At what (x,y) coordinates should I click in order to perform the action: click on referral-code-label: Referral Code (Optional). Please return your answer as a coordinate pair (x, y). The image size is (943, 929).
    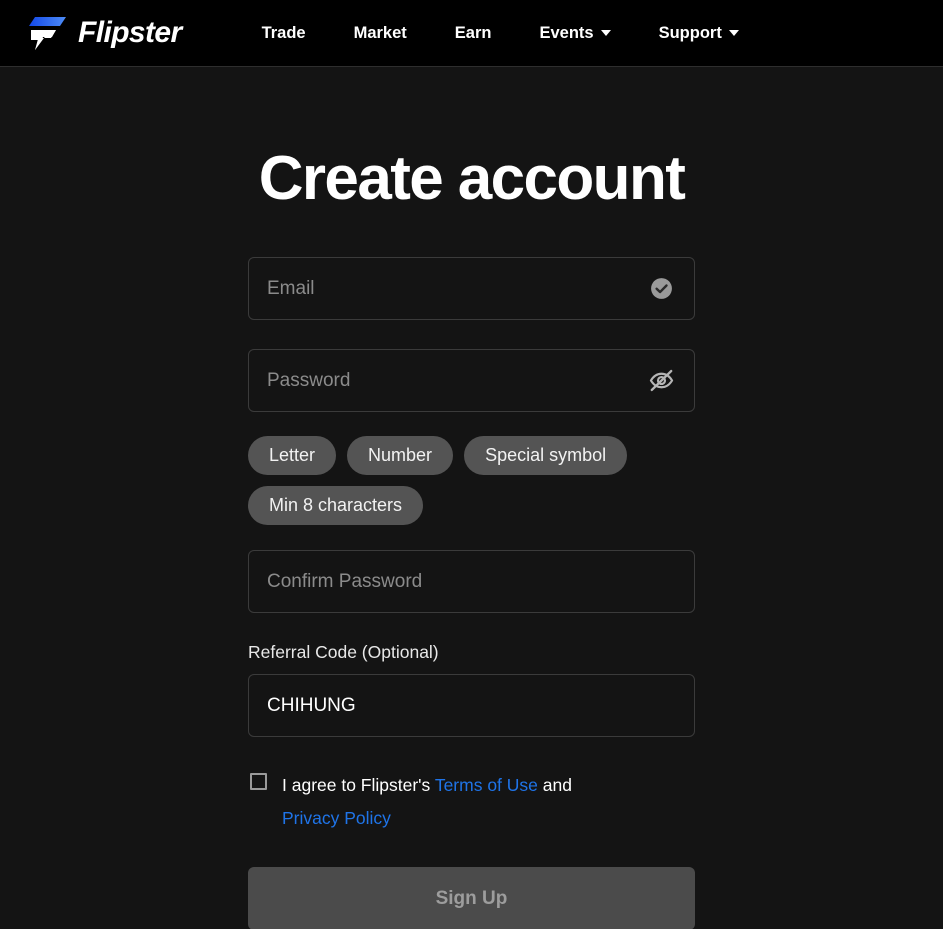
    Looking at the image, I should click on (343, 652).